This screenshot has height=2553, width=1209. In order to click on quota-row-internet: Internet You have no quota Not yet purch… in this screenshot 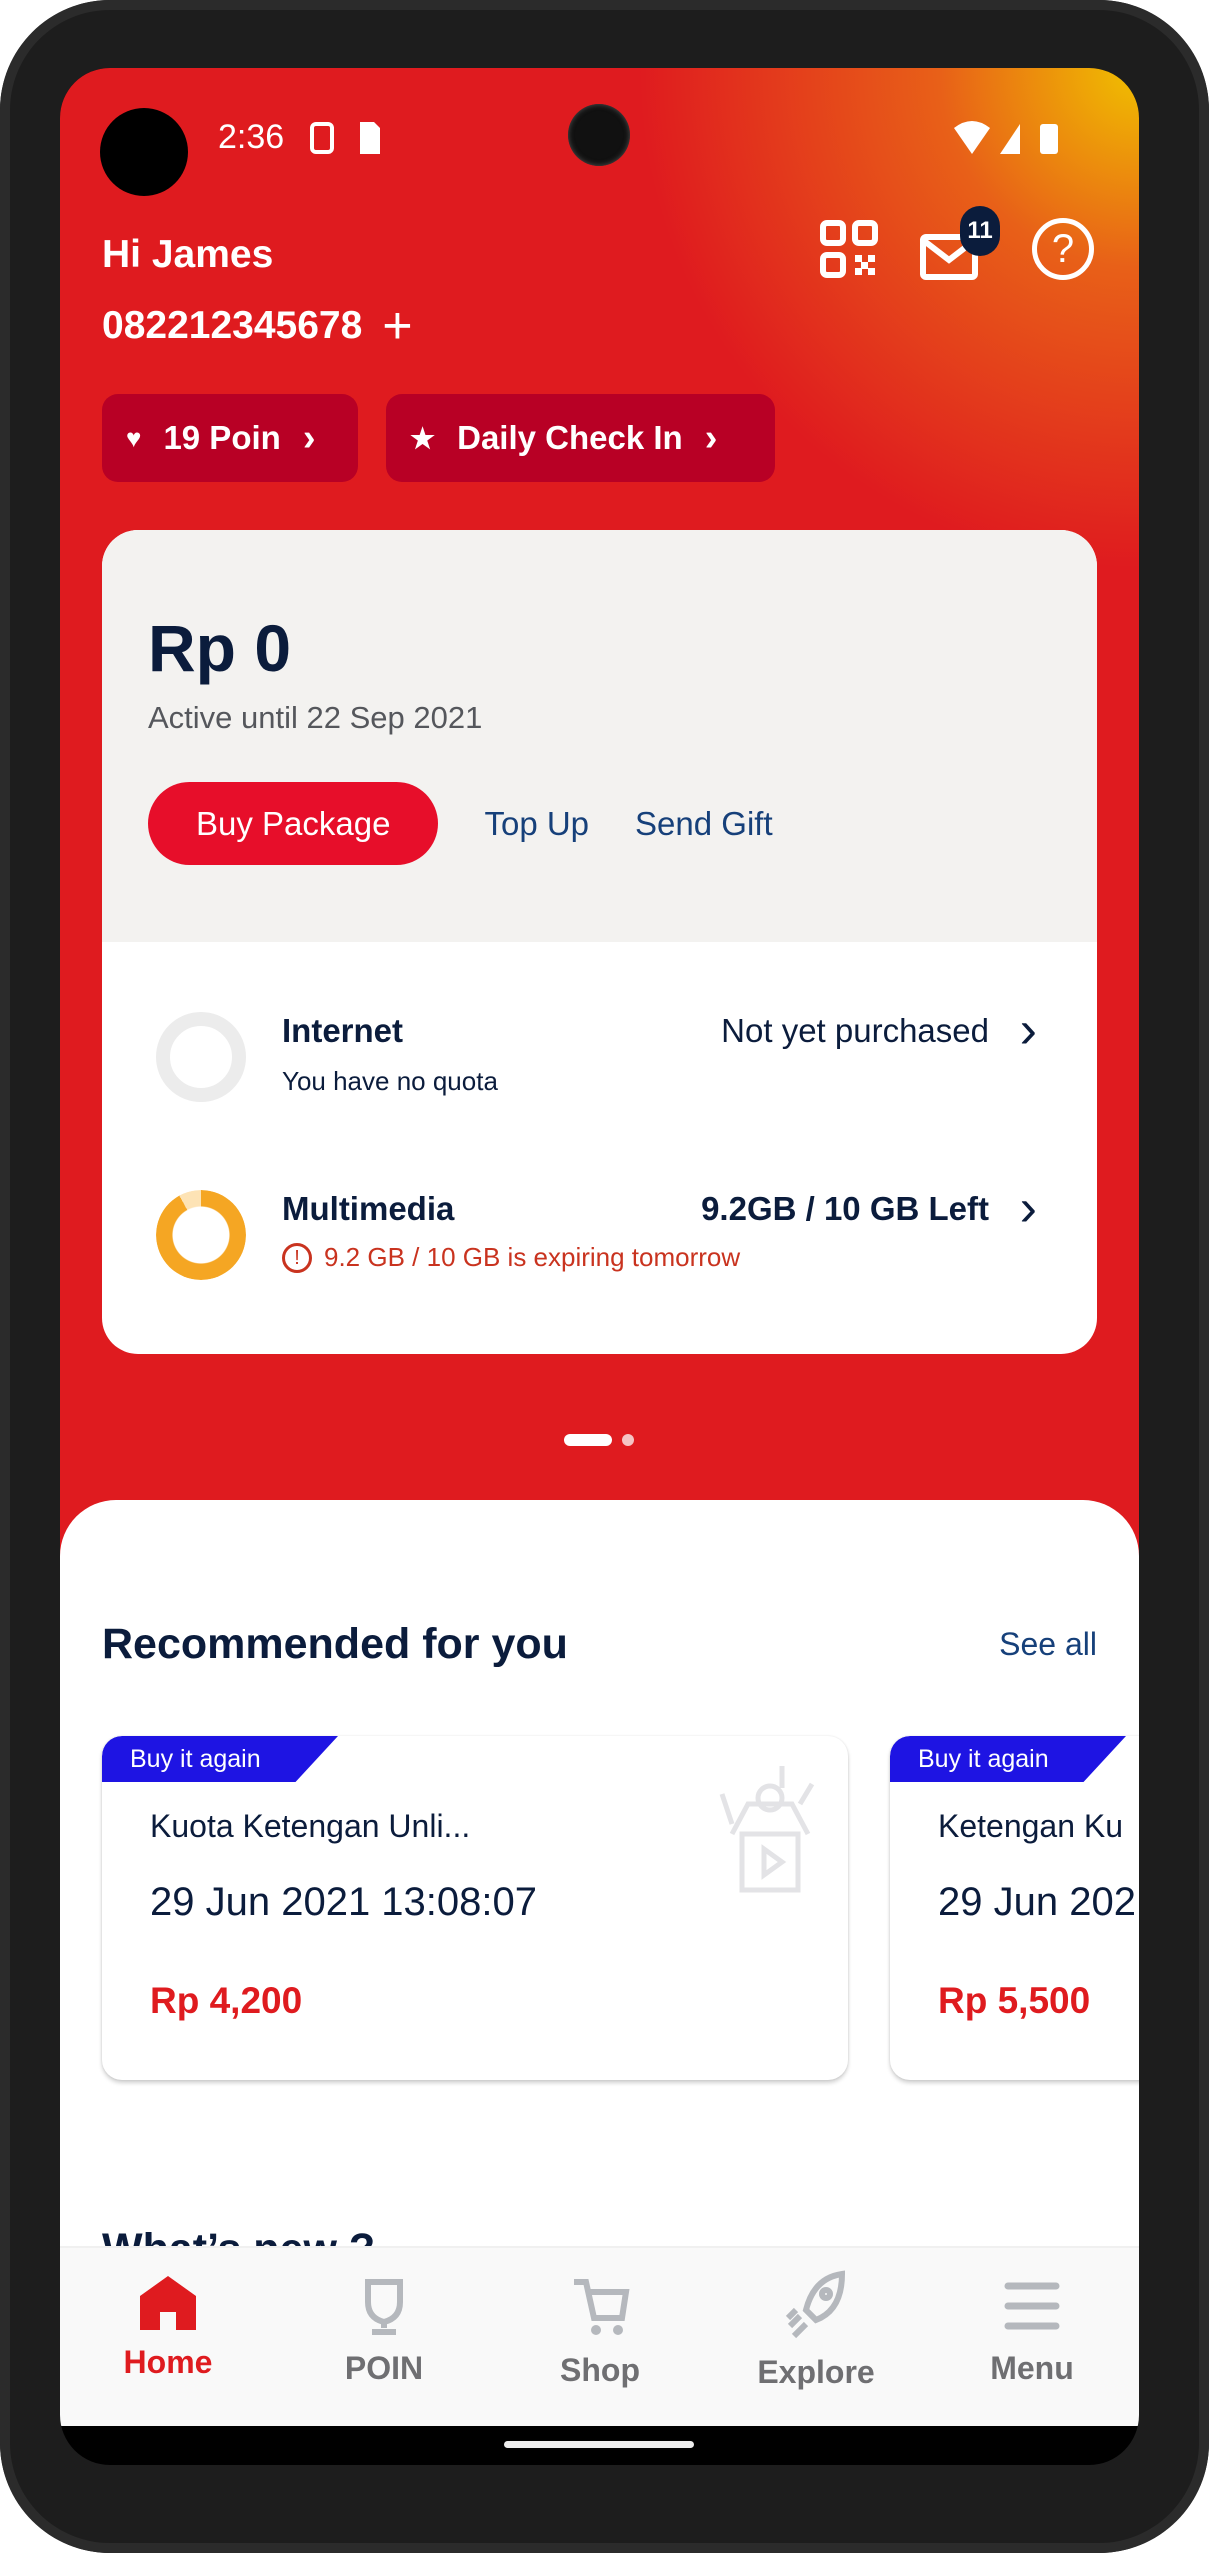, I will do `click(599, 1060)`.